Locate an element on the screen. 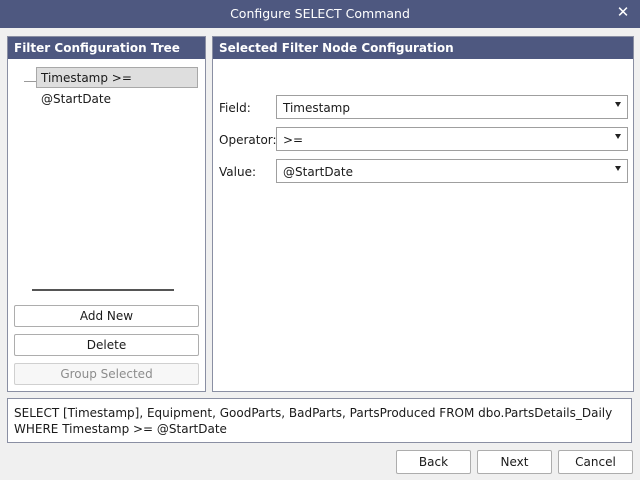 Image resolution: width=640 pixels, height=480 pixels. add-new-button: Add New is located at coordinates (106, 316).